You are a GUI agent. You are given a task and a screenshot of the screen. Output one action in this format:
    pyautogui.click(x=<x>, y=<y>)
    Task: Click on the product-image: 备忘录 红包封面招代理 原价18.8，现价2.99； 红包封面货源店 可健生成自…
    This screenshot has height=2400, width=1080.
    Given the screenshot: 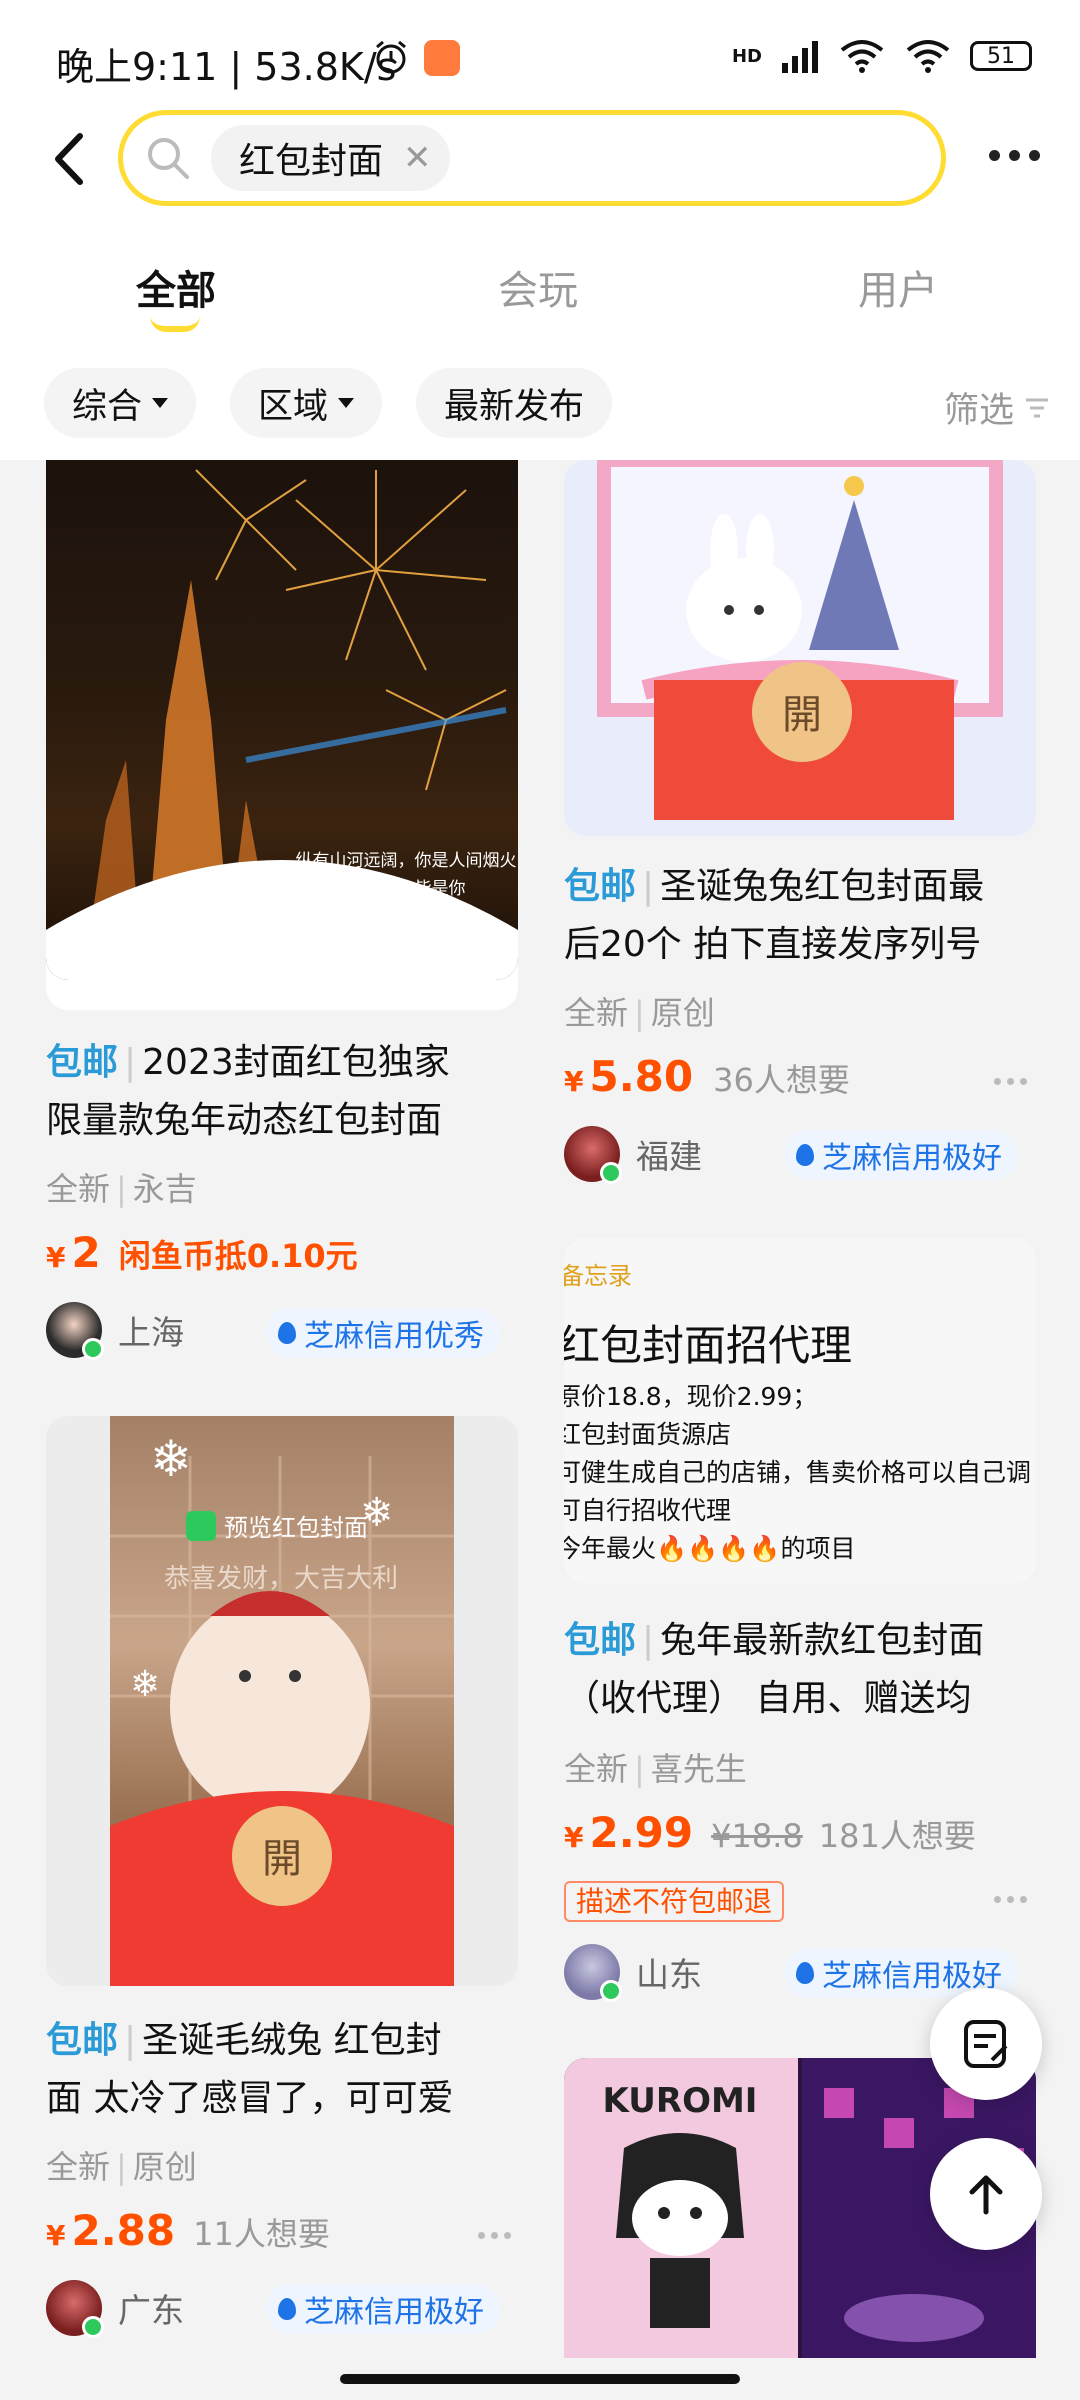 What is the action you would take?
    pyautogui.click(x=800, y=1411)
    